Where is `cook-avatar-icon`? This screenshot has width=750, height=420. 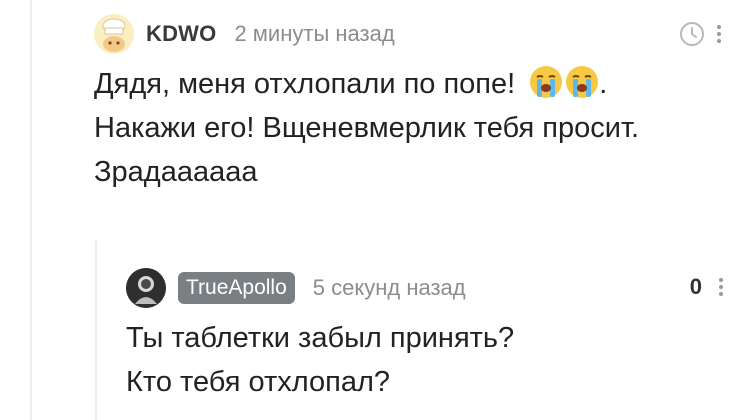
cook-avatar-icon is located at coordinates (114, 34).